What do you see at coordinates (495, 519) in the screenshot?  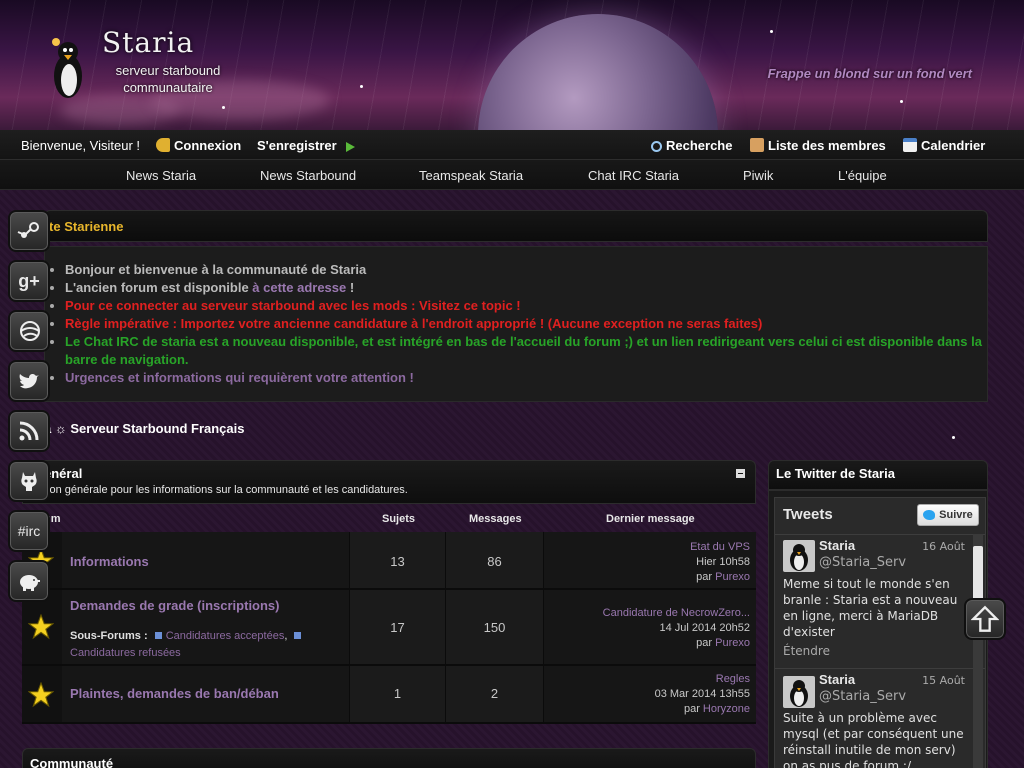 I see `column-messages: Messages` at bounding box center [495, 519].